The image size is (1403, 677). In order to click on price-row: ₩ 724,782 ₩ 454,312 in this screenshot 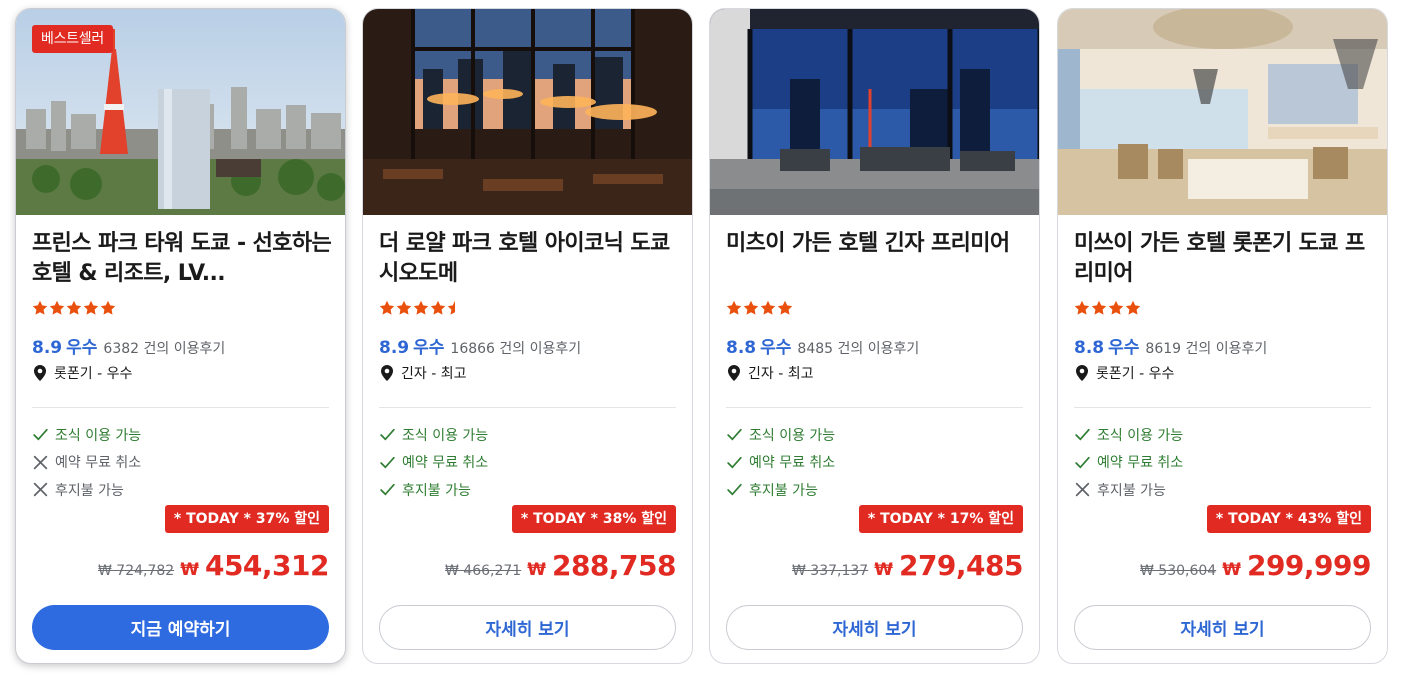, I will do `click(213, 565)`.